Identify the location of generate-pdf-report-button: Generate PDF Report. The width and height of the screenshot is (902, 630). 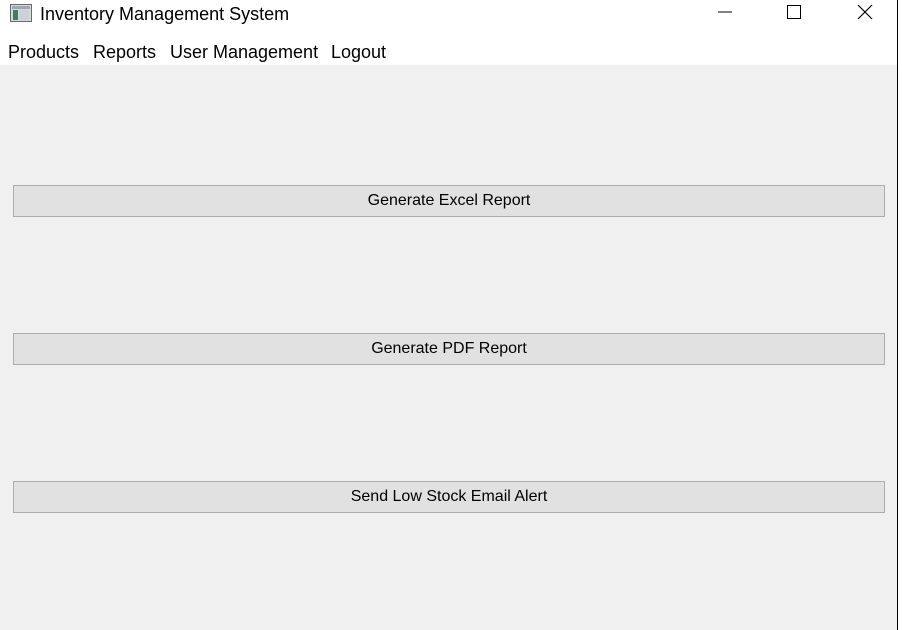
(449, 349).